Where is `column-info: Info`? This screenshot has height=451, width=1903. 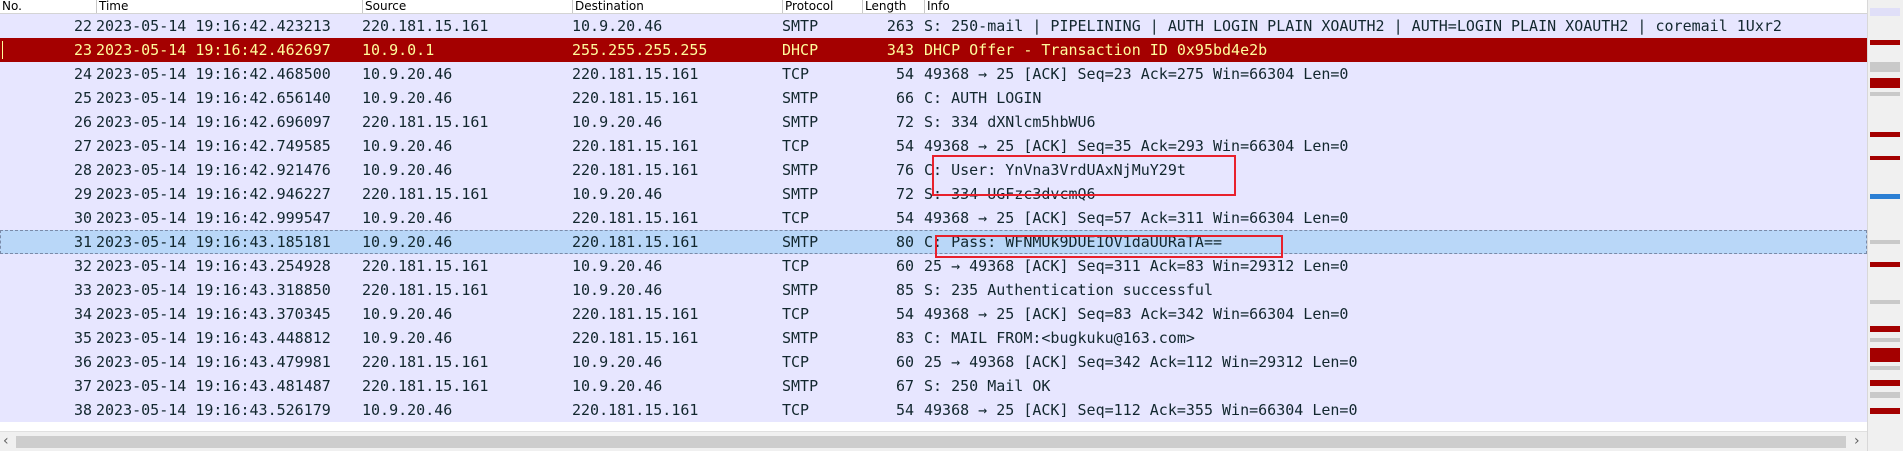 column-info: Info is located at coordinates (1375, 6).